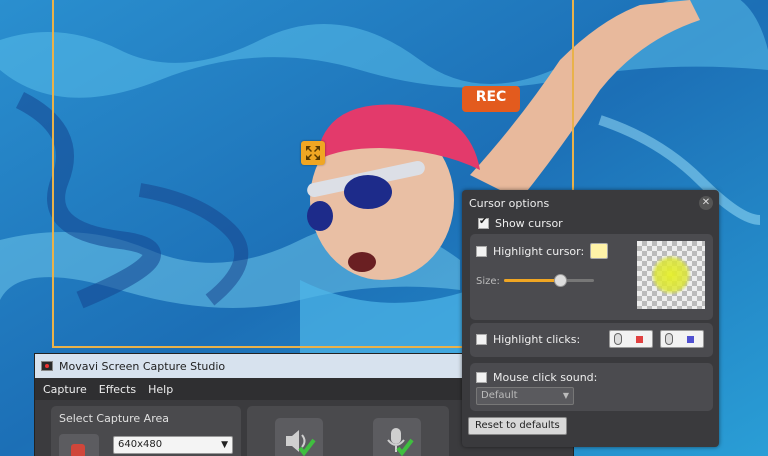 Image resolution: width=768 pixels, height=456 pixels. What do you see at coordinates (509, 203) in the screenshot?
I see `popup-title: Cursor options` at bounding box center [509, 203].